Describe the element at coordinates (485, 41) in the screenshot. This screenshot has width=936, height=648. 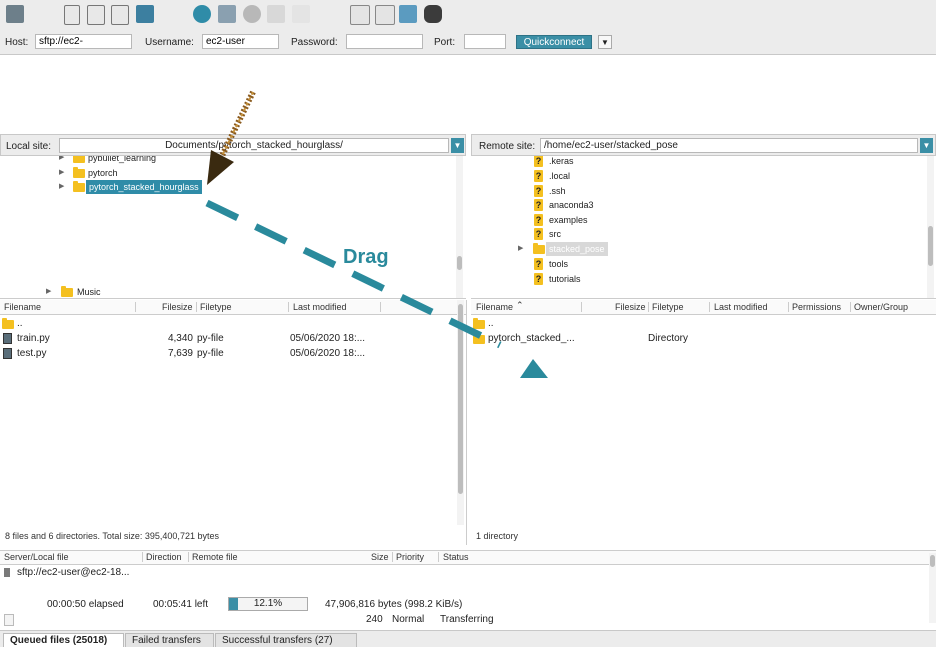
I see `port-input` at that location.